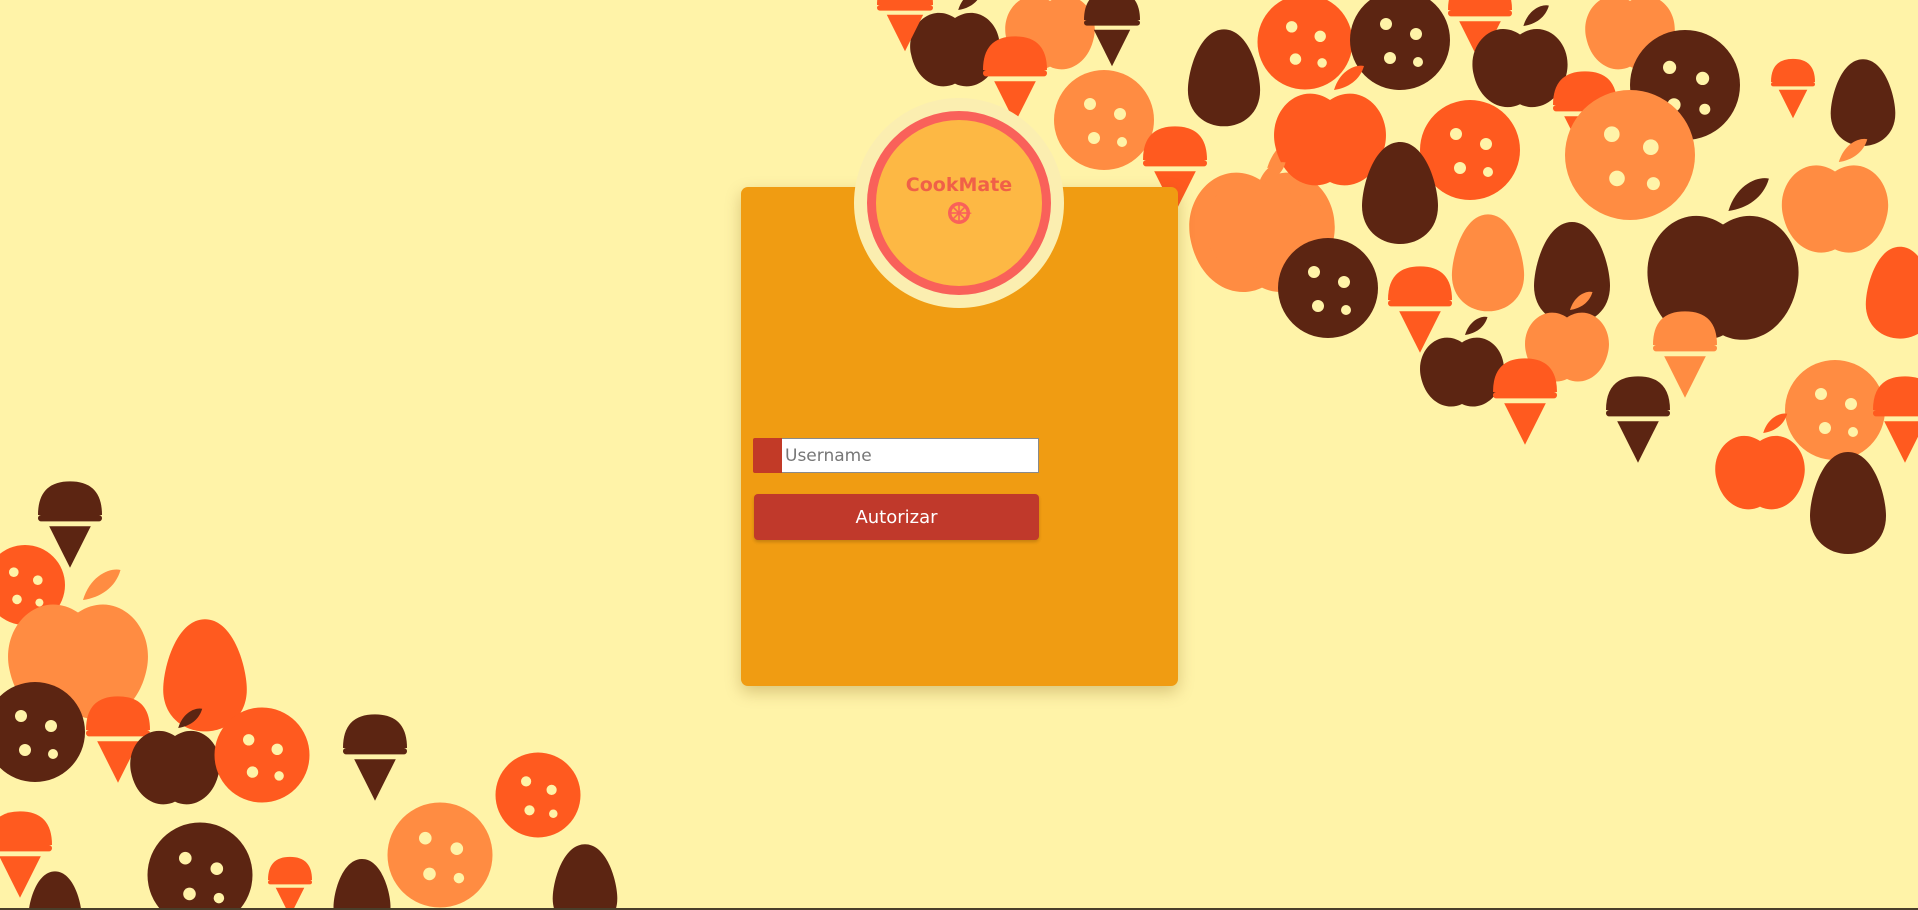 This screenshot has height=910, width=1918. Describe the element at coordinates (910, 455) in the screenshot. I see `username-input` at that location.